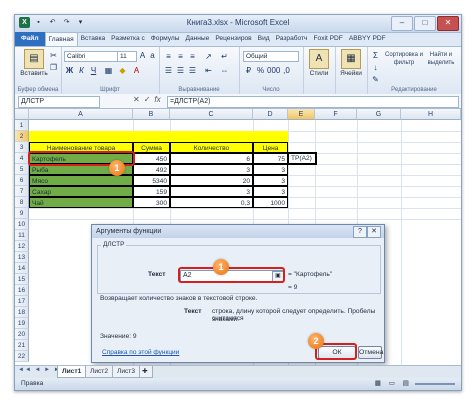 The image size is (474, 405). I want to click on align-bottom-icon: ≡, so click(192, 56).